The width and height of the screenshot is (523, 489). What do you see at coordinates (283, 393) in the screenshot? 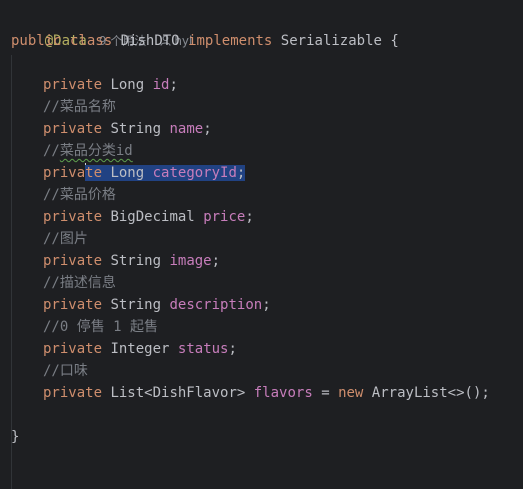
I see `field-name: flavors` at bounding box center [283, 393].